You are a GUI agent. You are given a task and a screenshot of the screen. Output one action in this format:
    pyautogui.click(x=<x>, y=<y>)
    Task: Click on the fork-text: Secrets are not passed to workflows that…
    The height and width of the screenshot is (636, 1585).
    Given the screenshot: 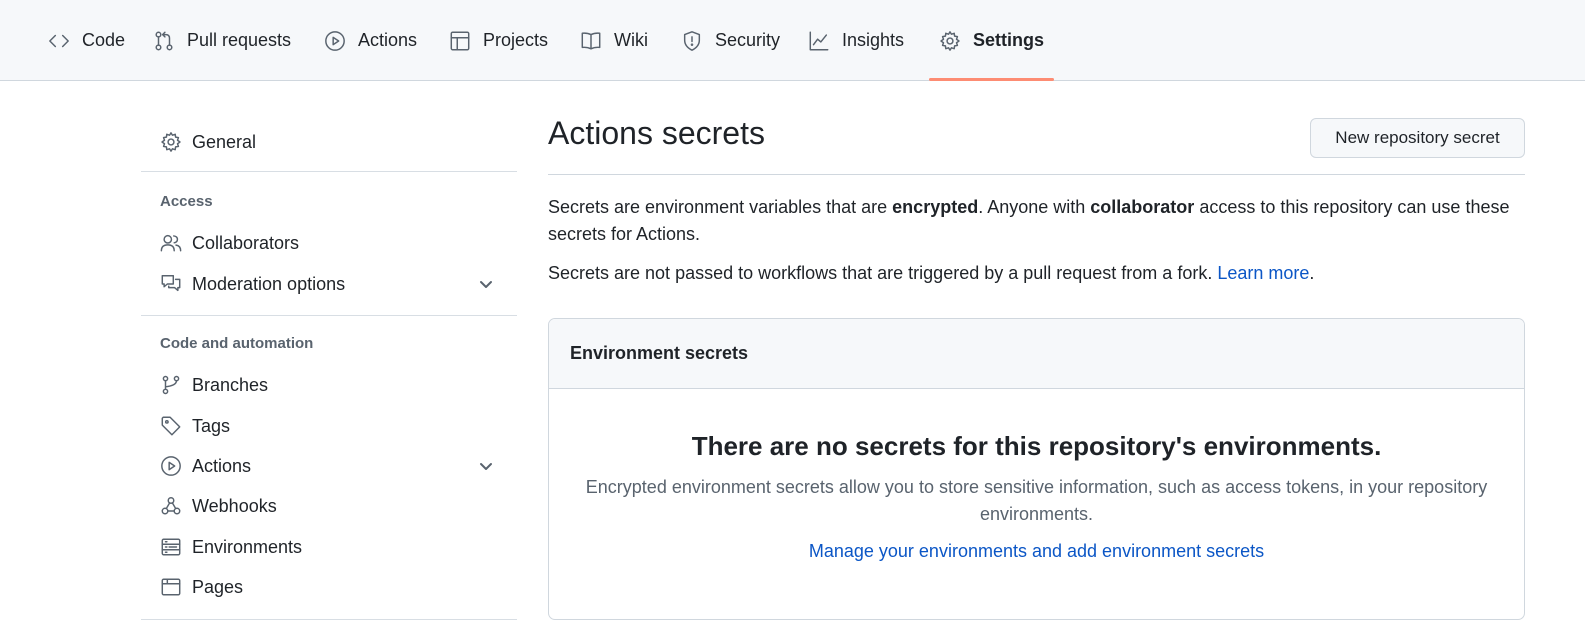 What is the action you would take?
    pyautogui.click(x=883, y=273)
    